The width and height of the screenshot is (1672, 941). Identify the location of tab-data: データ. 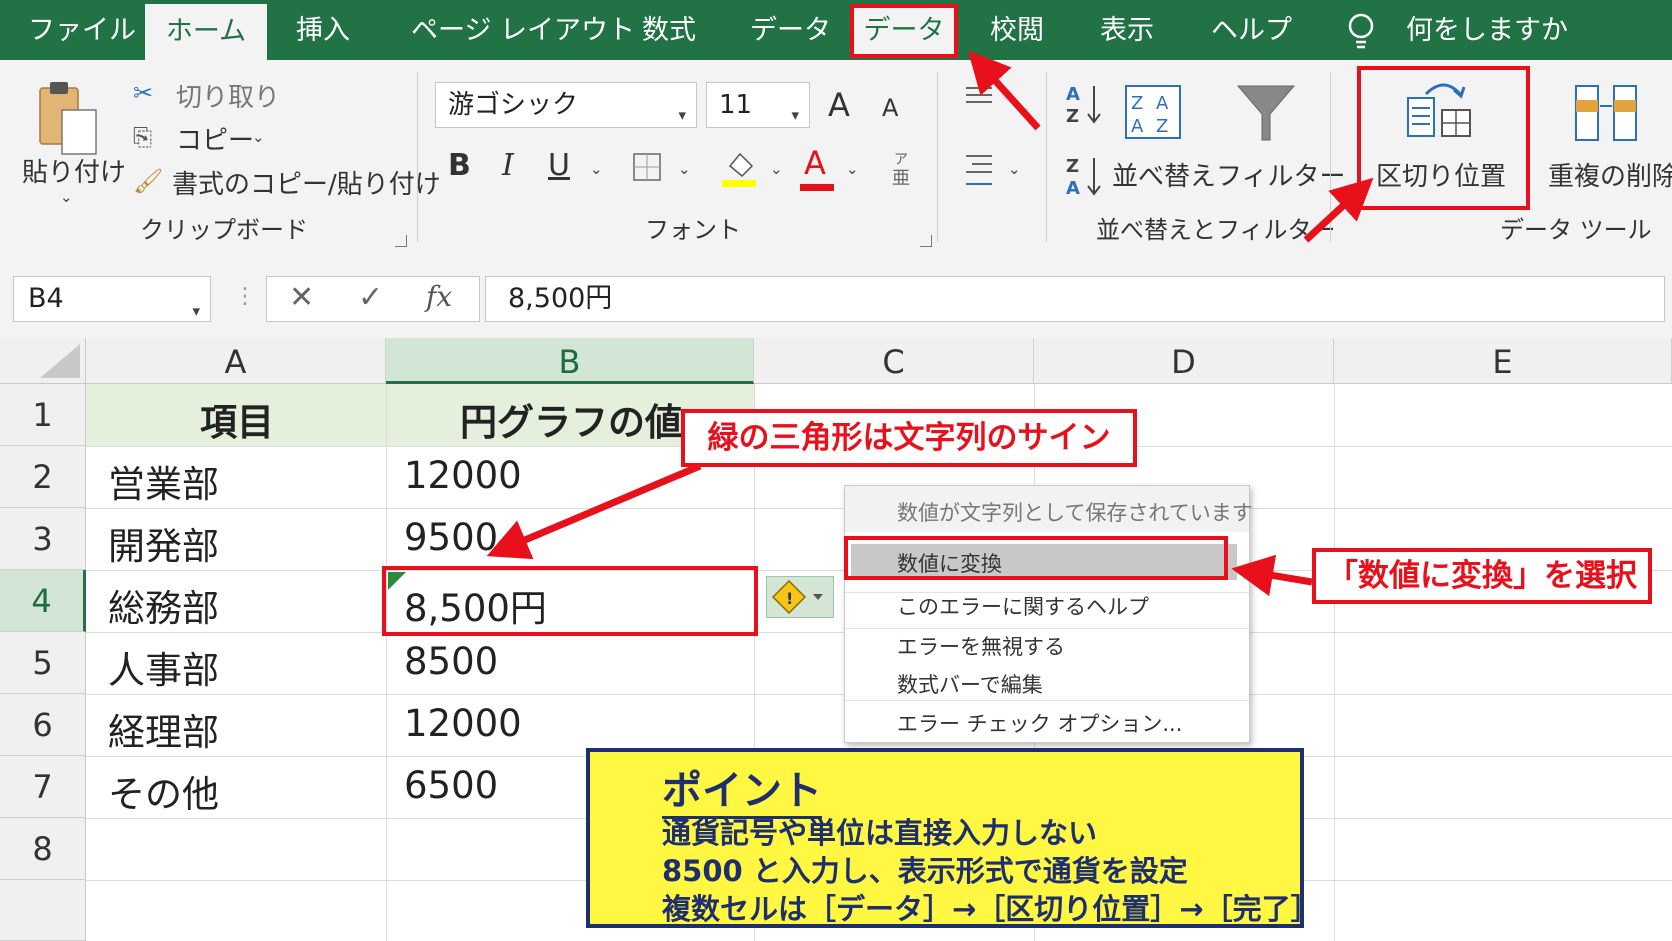
(790, 30).